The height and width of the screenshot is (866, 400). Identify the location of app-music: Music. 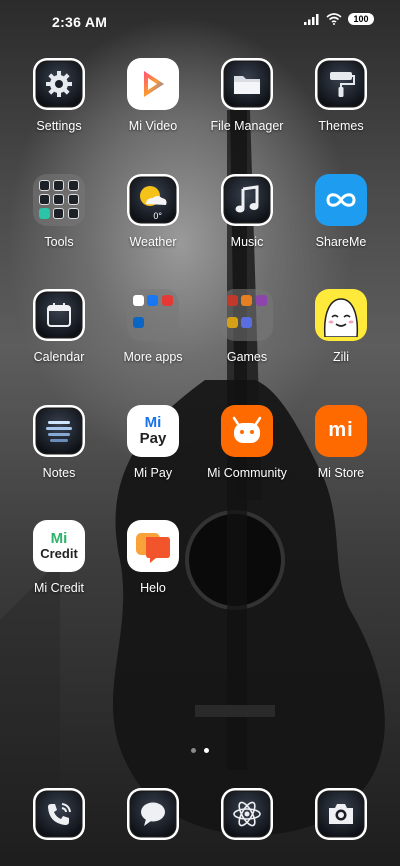
(247, 231).